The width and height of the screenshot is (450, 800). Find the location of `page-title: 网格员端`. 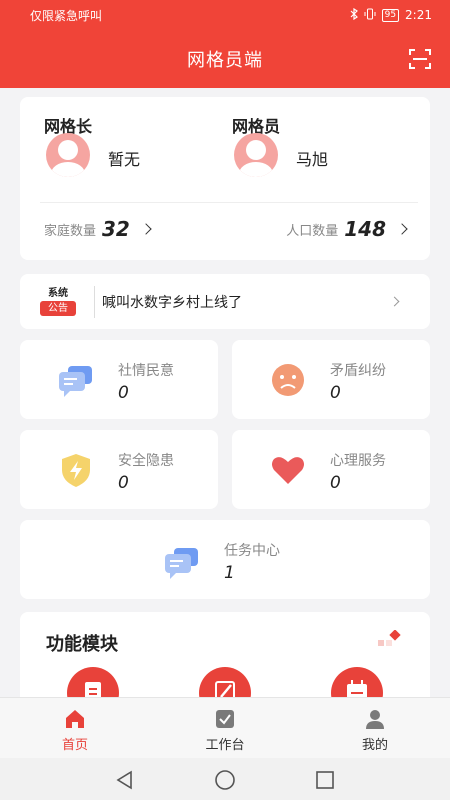

page-title: 网格员端 is located at coordinates (225, 60).